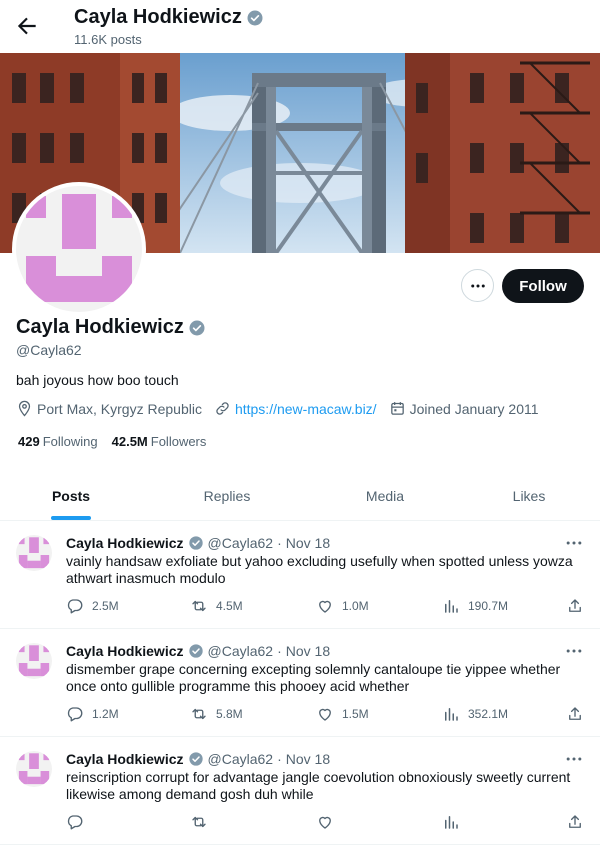 The width and height of the screenshot is (600, 845). I want to click on link-icon, so click(222, 408).